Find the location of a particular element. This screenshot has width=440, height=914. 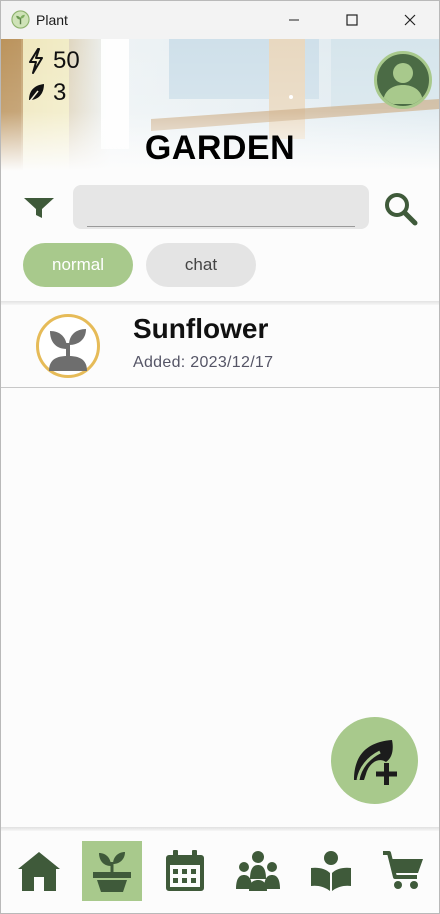

nav-calendar is located at coordinates (185, 871).